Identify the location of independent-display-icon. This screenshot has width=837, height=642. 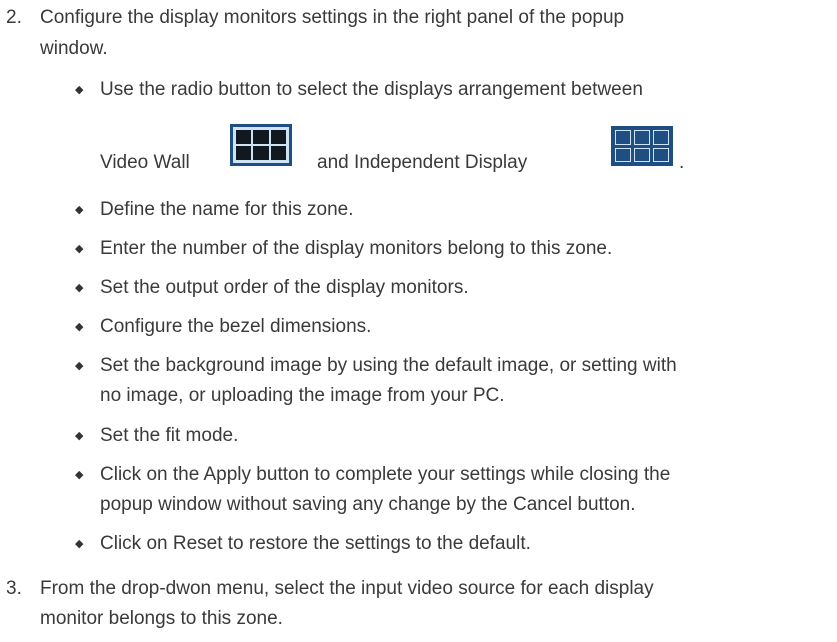
(642, 146).